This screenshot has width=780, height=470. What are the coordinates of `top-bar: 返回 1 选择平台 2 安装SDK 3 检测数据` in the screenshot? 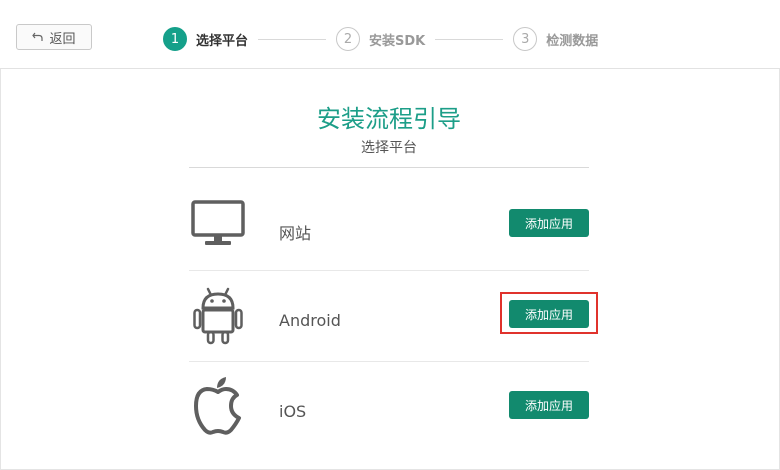 It's located at (390, 34).